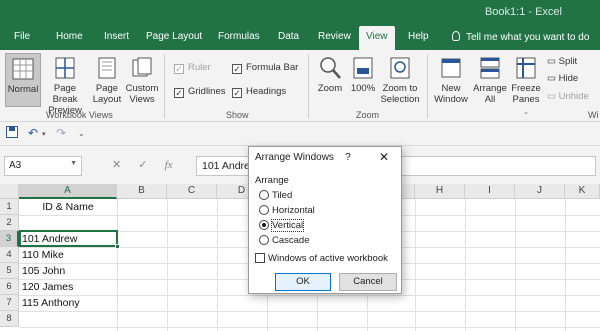  What do you see at coordinates (116, 36) in the screenshot?
I see `tab-insert: Insert` at bounding box center [116, 36].